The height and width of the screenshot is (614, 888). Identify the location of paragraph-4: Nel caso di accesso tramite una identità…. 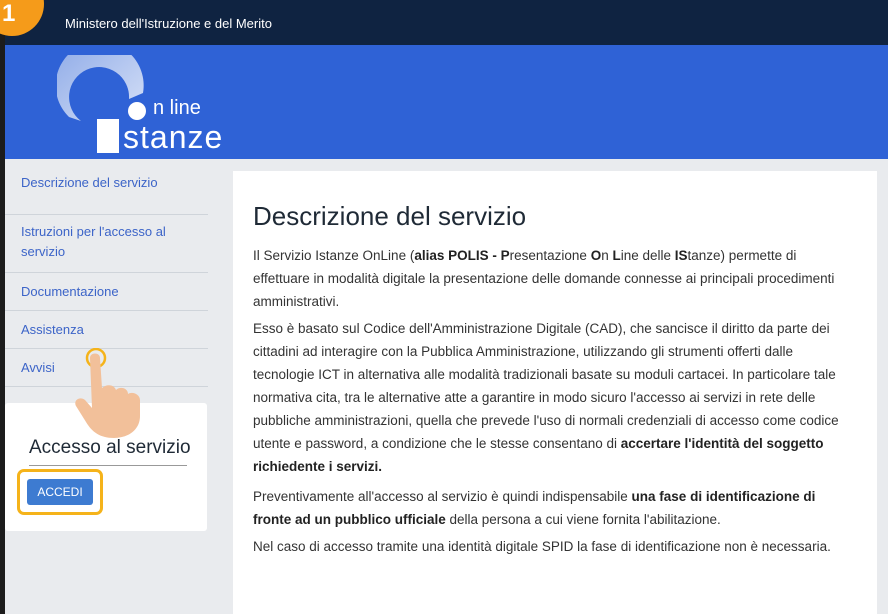
(542, 546).